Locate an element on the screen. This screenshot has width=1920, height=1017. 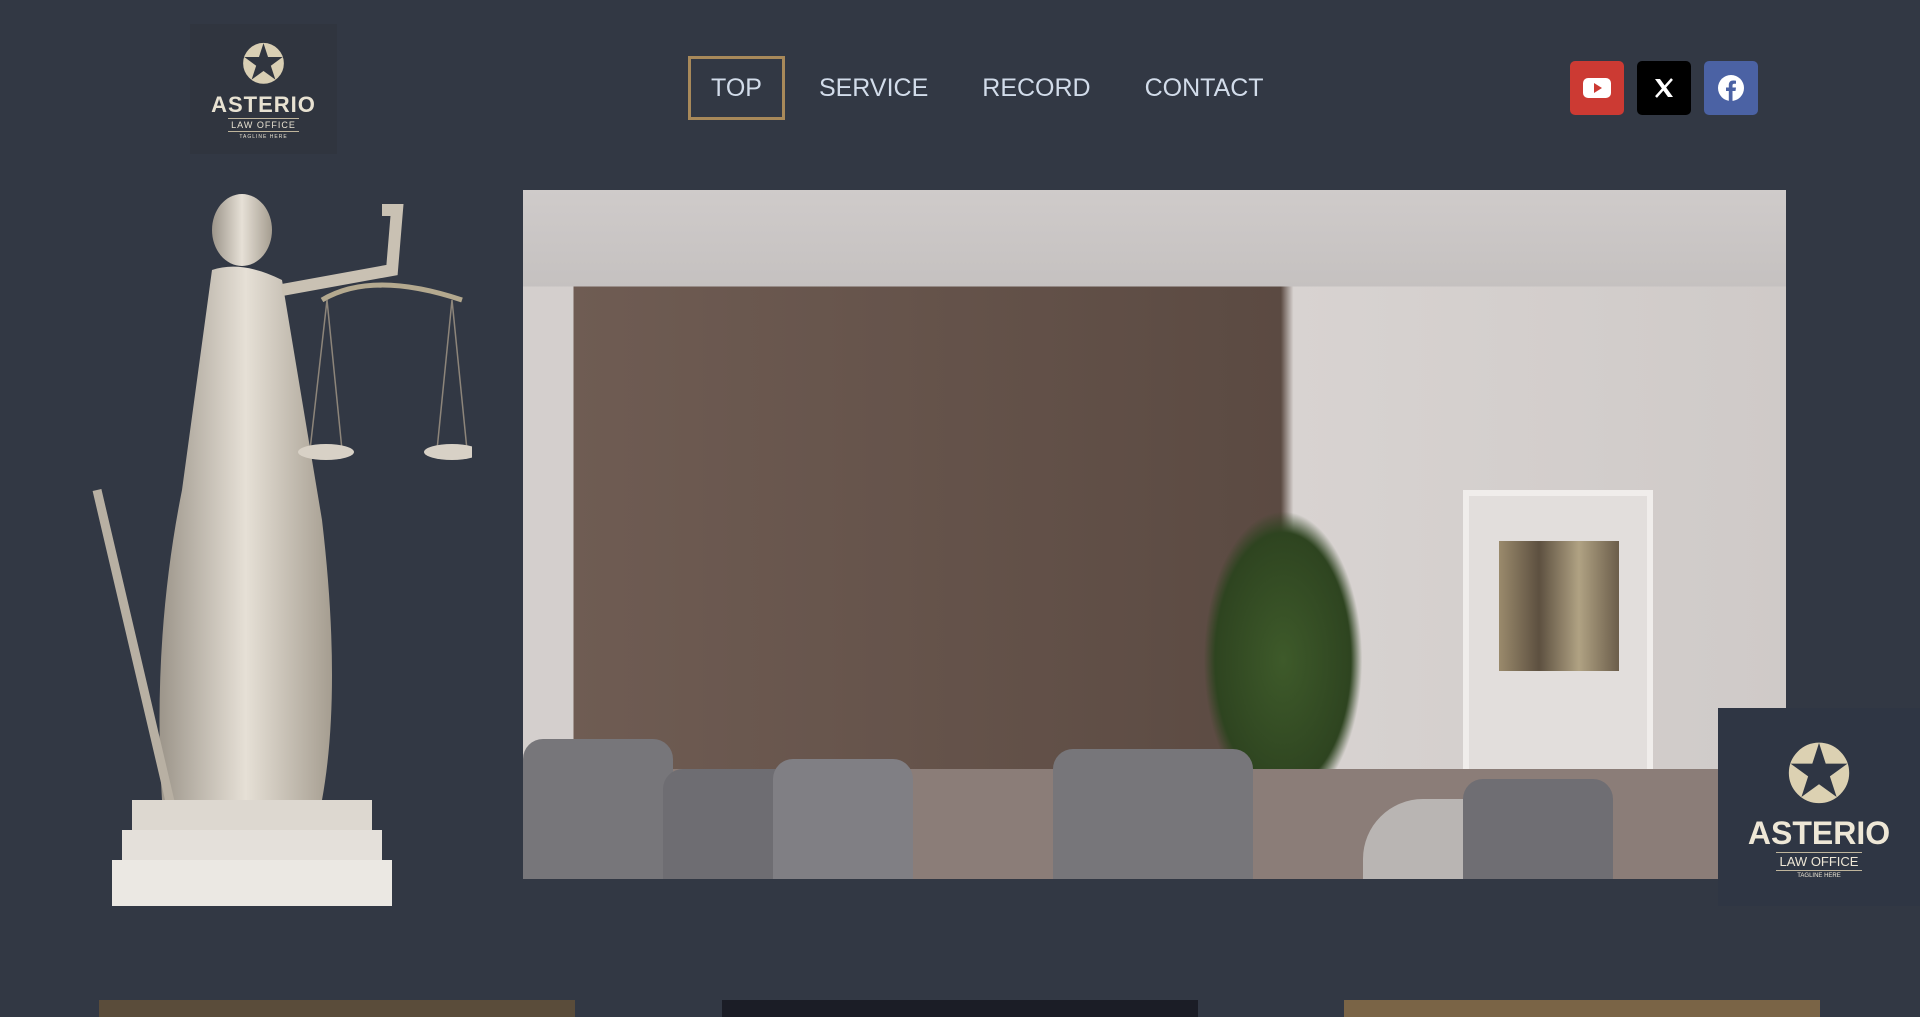
floating-logo: ✪ ASTERIO LAW OFFICE TAGLINE HERE is located at coordinates (1819, 807).